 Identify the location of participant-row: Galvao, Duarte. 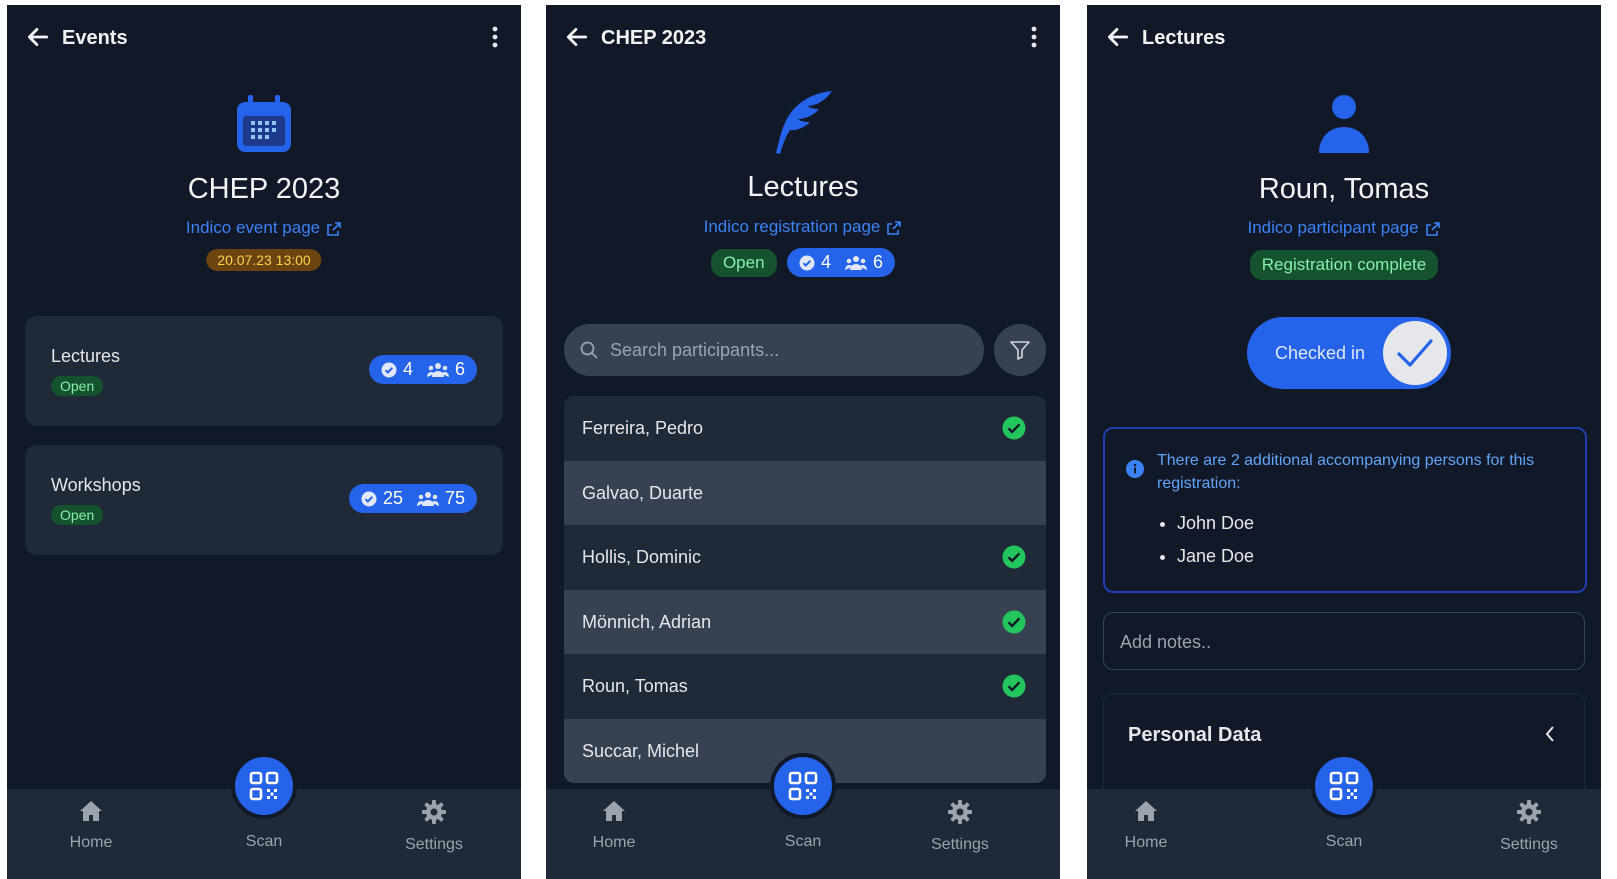
(805, 492).